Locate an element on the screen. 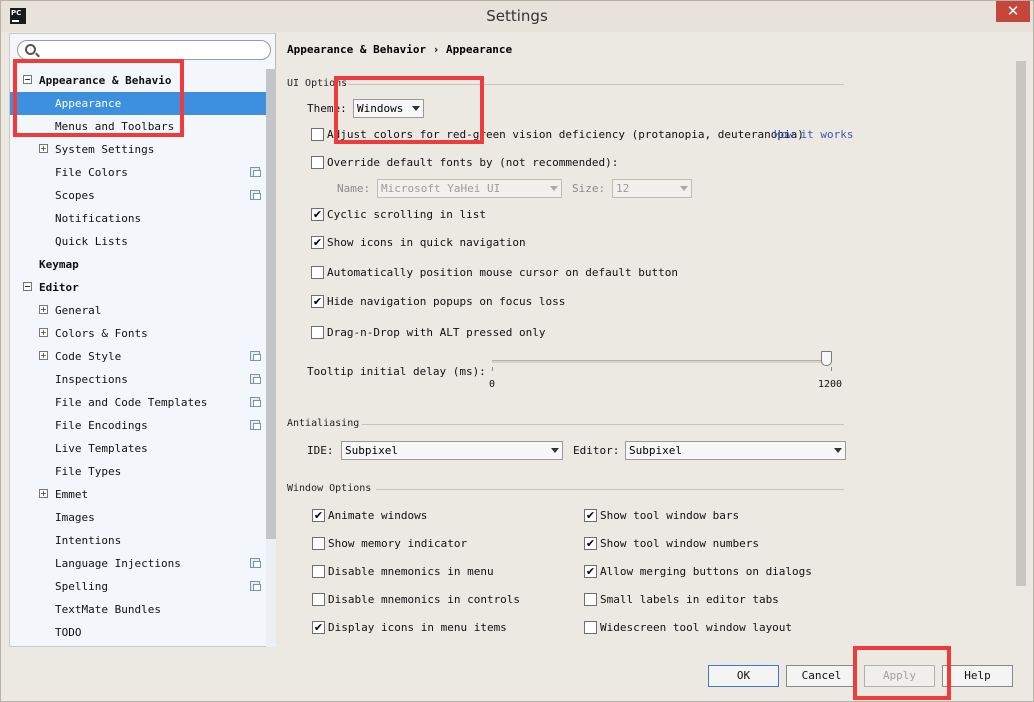  tree-item-system-settings: + System Settings is located at coordinates (138, 149).